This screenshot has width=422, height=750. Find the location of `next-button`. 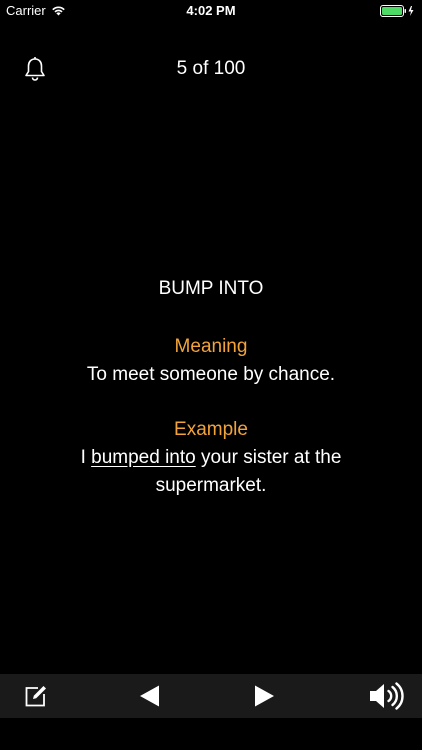

next-button is located at coordinates (264, 696).